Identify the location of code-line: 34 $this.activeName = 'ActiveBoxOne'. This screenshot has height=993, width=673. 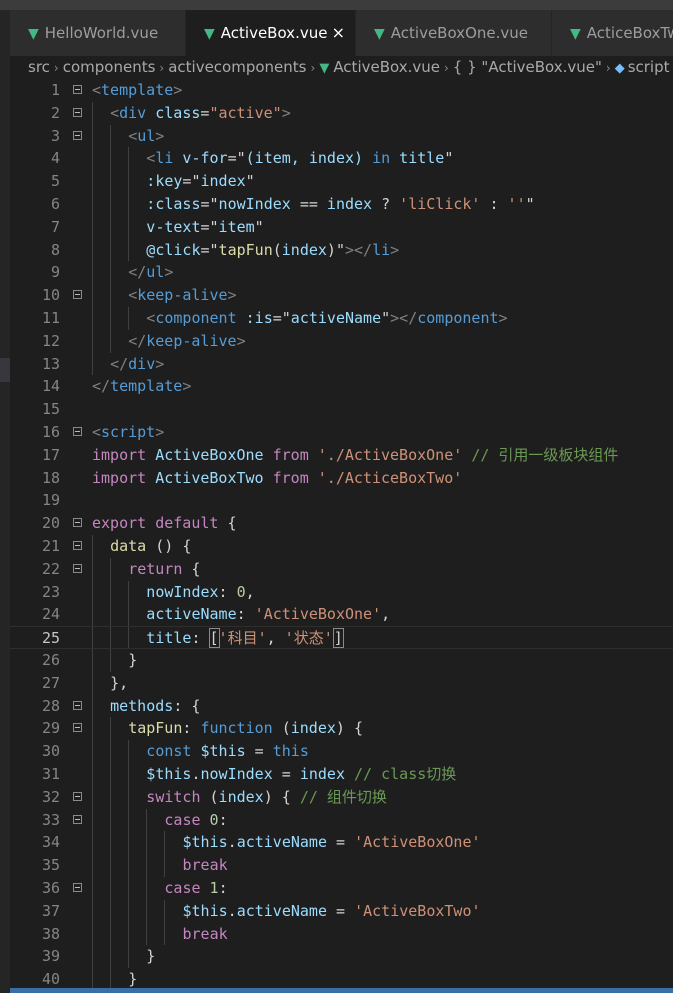
(341, 843).